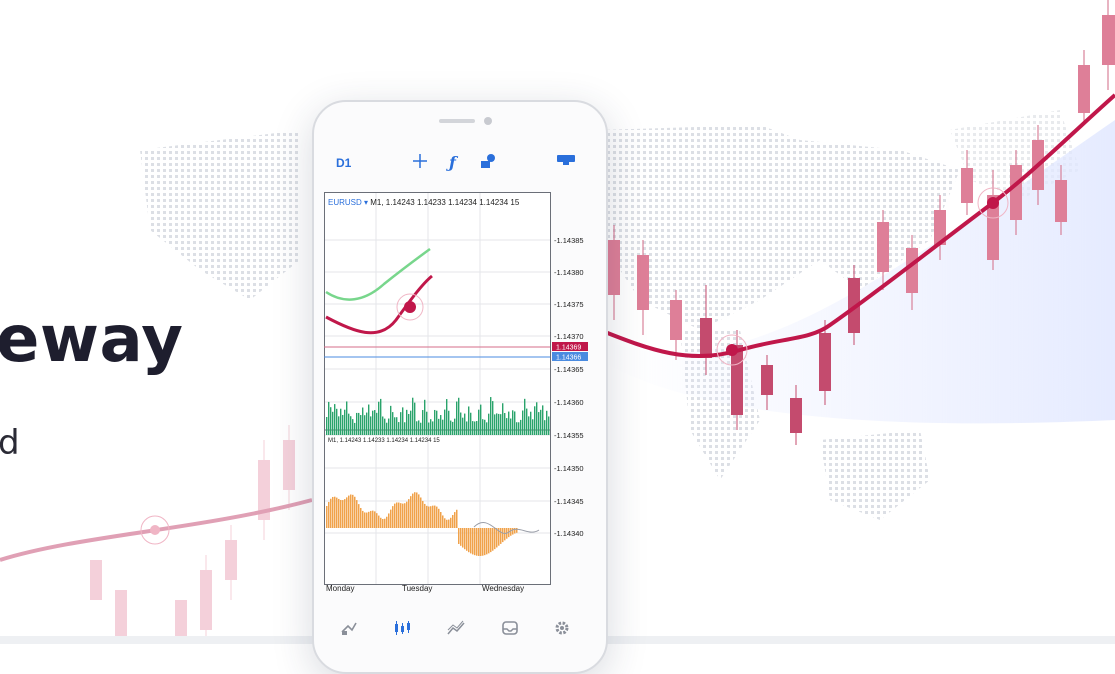 This screenshot has width=1115, height=674. What do you see at coordinates (345, 202) in the screenshot?
I see `symbol-name: EURUSD` at bounding box center [345, 202].